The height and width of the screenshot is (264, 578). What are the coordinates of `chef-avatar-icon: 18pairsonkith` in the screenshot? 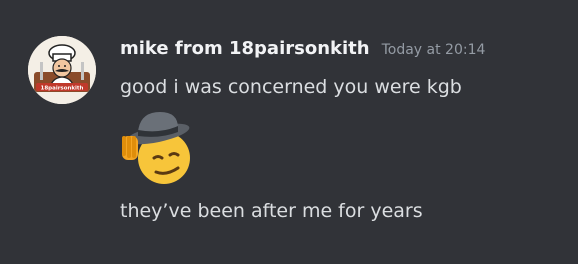 It's located at (62, 70).